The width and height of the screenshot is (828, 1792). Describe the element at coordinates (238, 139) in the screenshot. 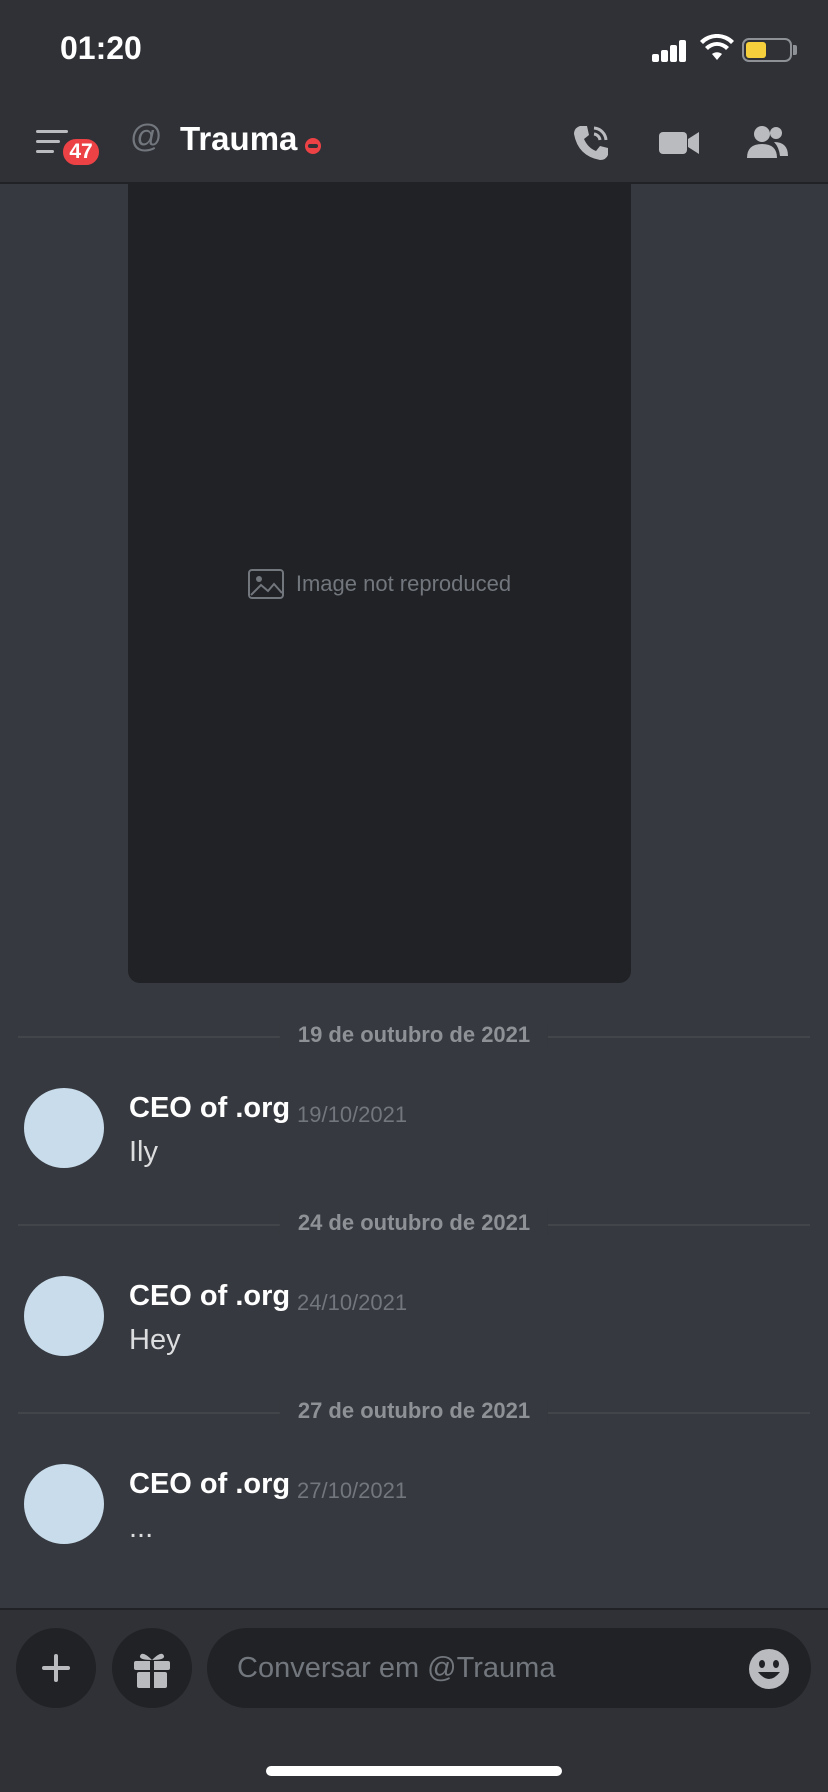

I see `channel-name: Trauma` at that location.